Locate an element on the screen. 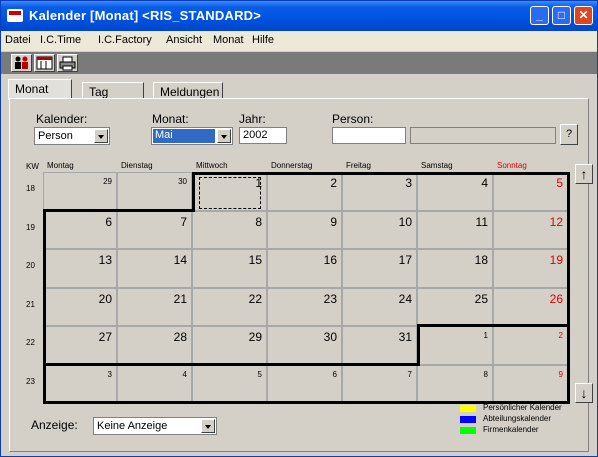 The image size is (598, 457). printer-icon is located at coordinates (67, 63).